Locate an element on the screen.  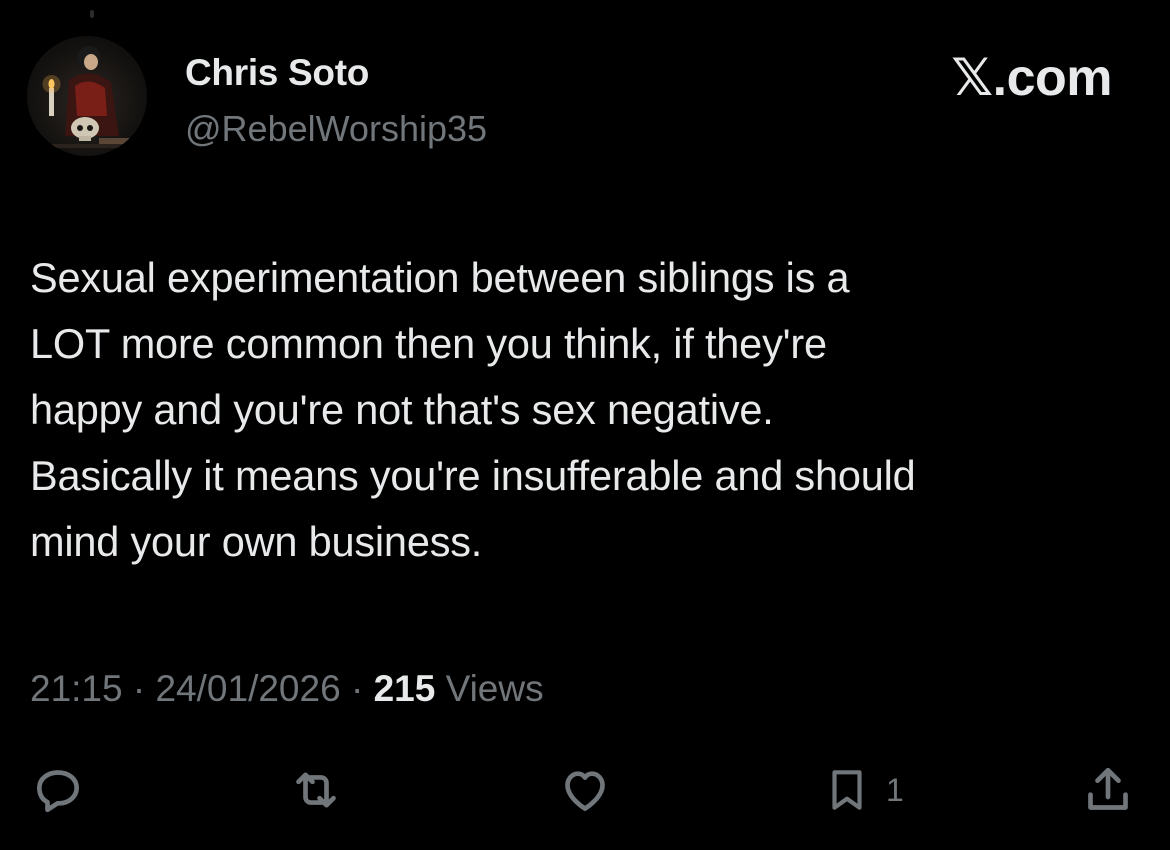
bookmark-icon is located at coordinates (847, 790).